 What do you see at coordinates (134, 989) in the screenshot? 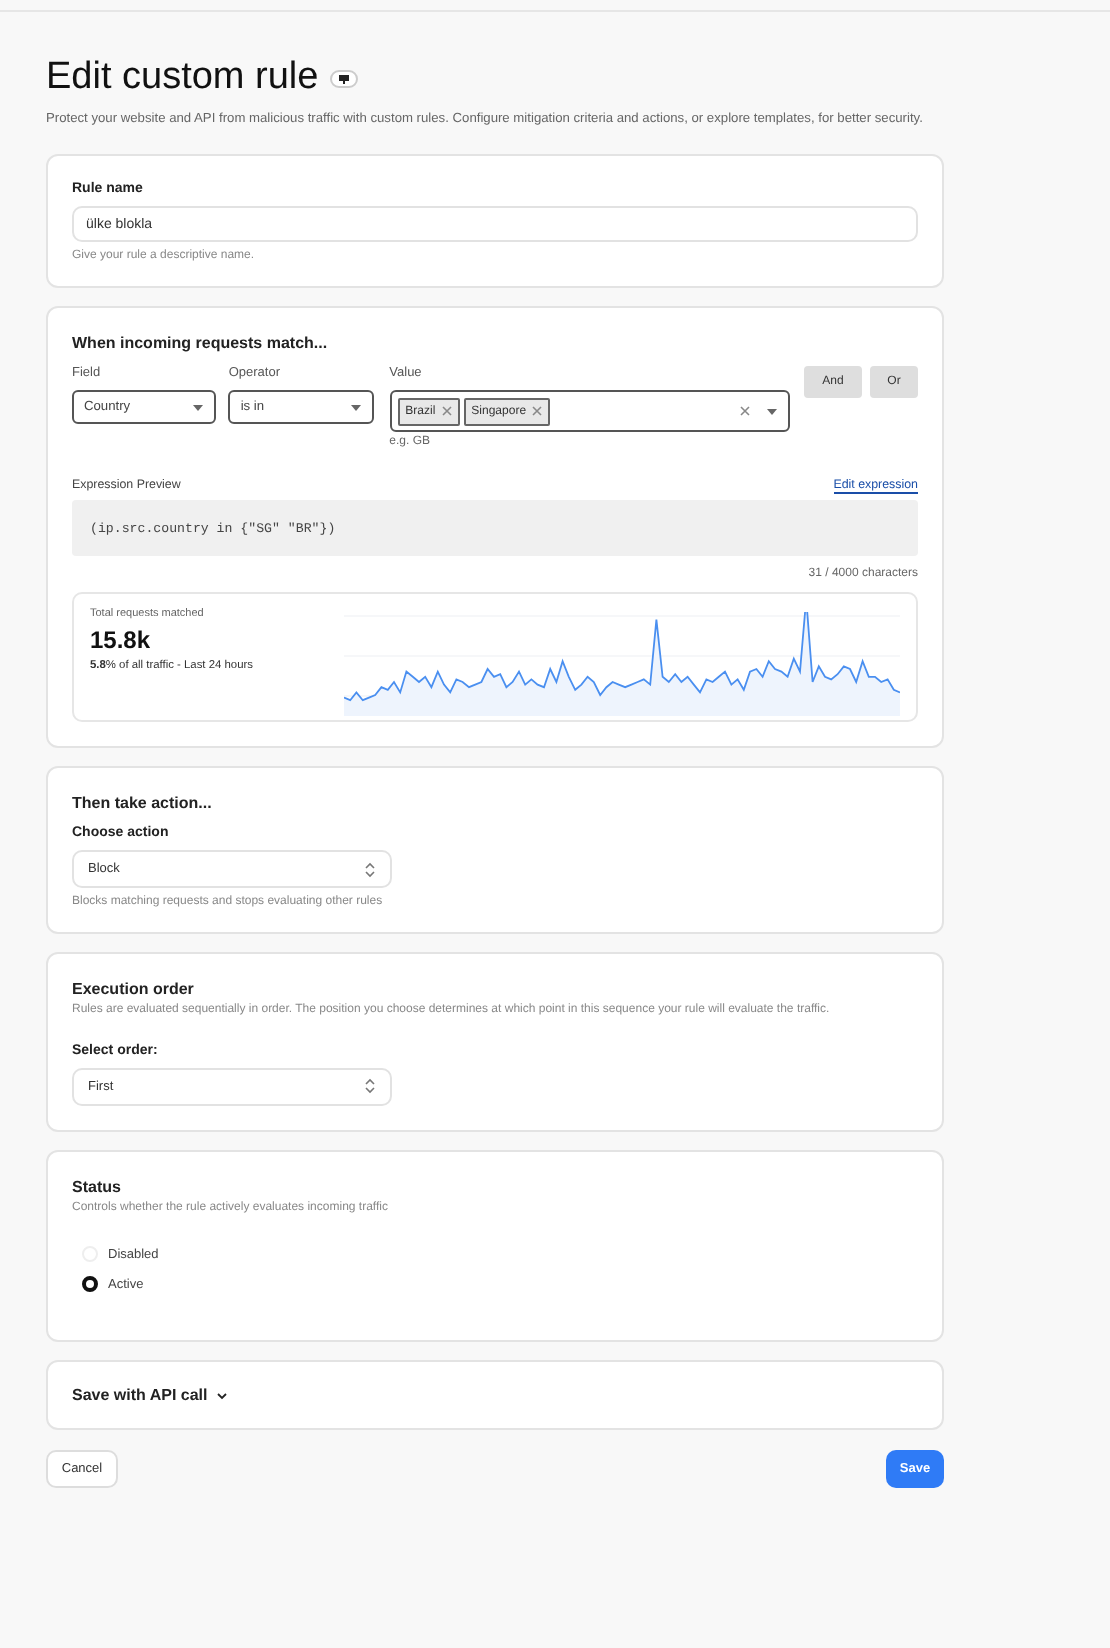
I see `section-heading: Execution order` at bounding box center [134, 989].